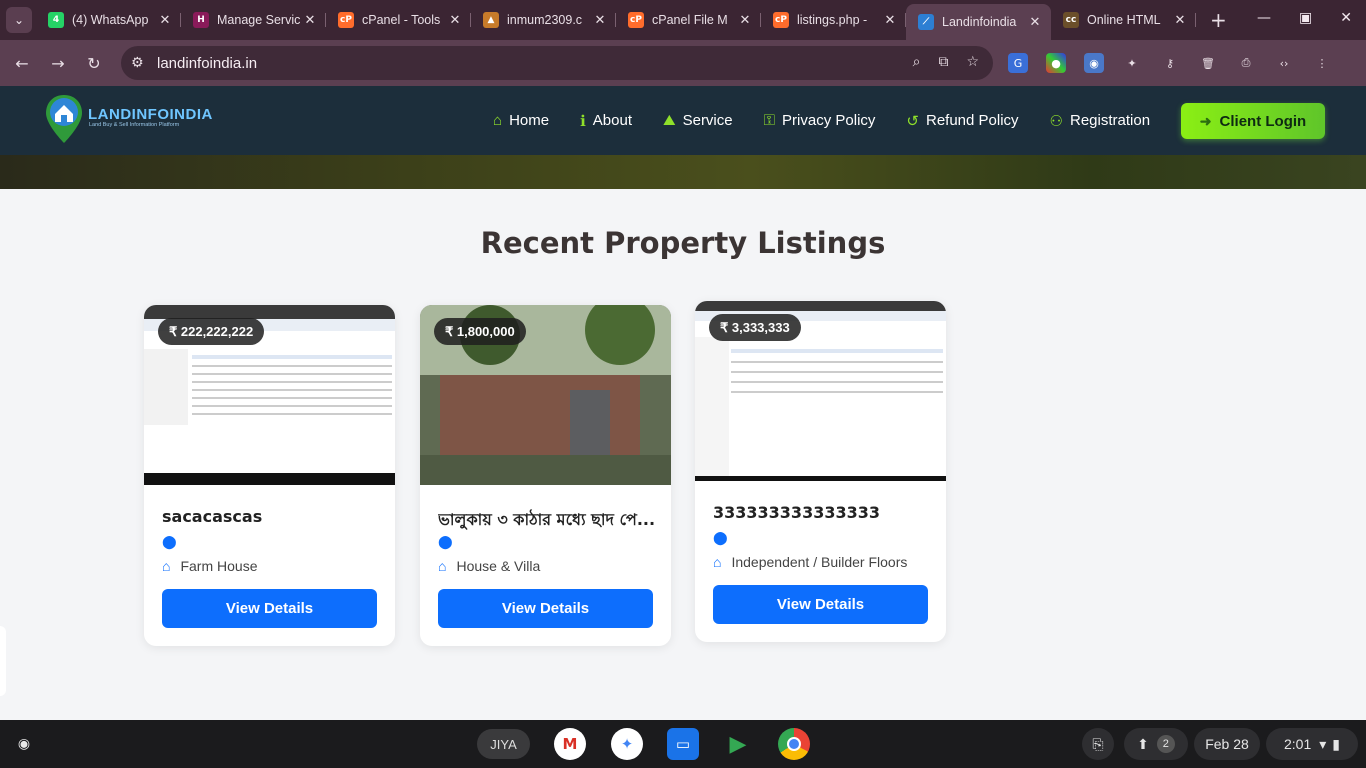  Describe the element at coordinates (943, 62) in the screenshot. I see `install-icon: ⧉` at that location.